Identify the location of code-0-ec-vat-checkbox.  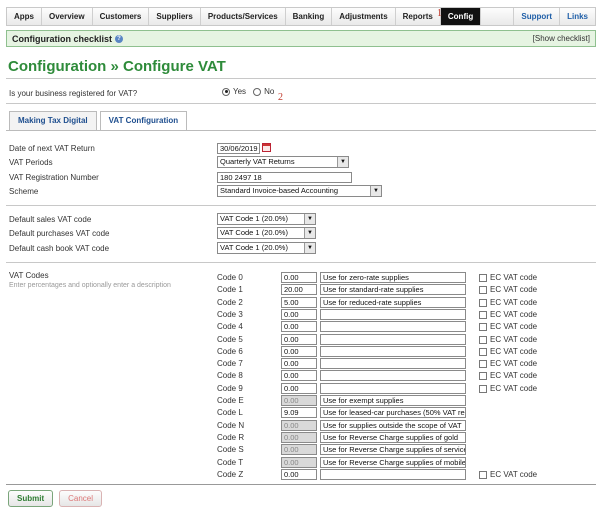
(483, 277).